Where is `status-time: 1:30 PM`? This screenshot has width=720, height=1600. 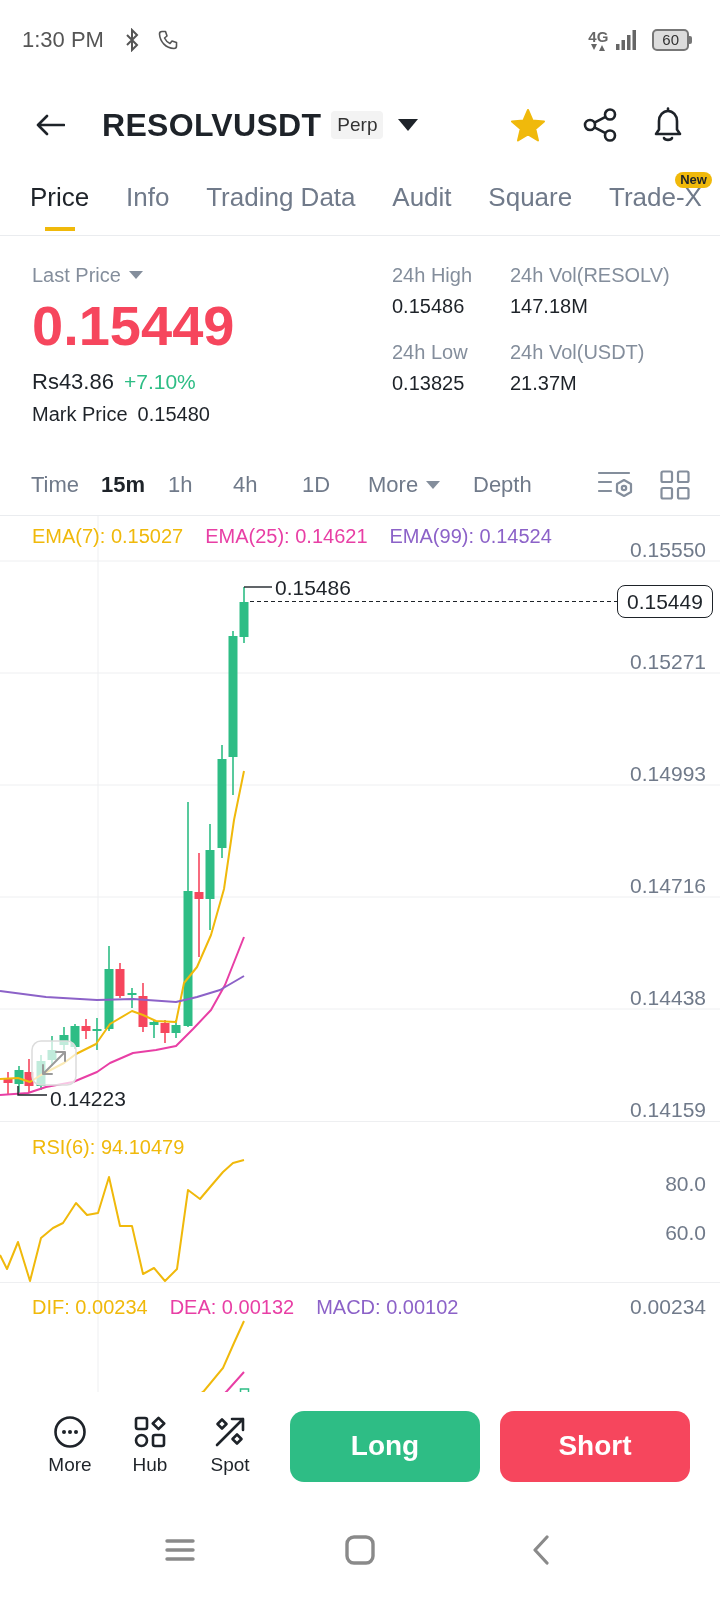
status-time: 1:30 PM is located at coordinates (63, 40).